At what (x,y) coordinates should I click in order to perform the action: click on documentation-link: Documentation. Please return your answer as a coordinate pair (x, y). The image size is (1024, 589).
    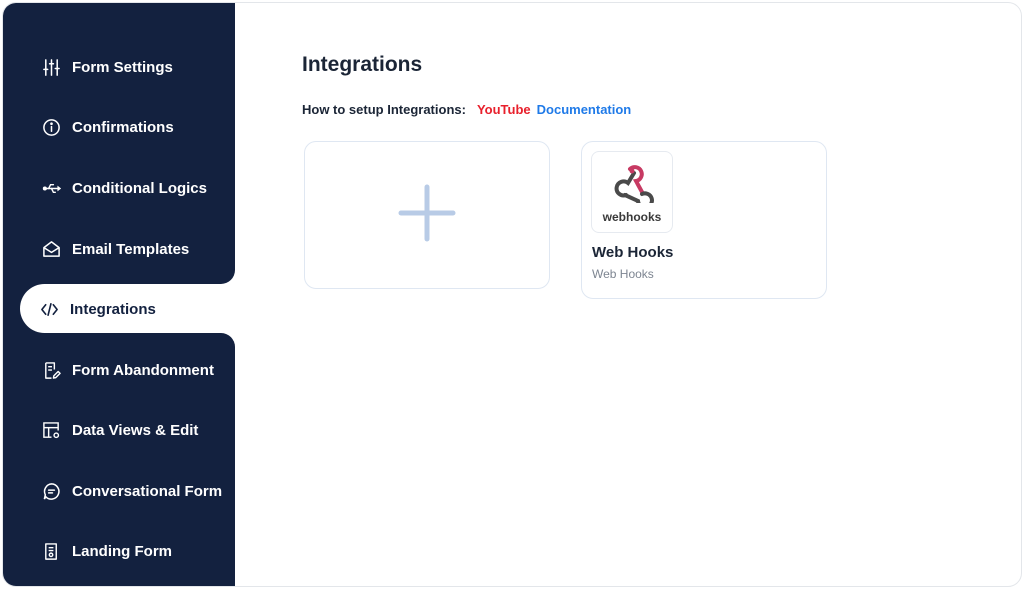
    Looking at the image, I should click on (584, 109).